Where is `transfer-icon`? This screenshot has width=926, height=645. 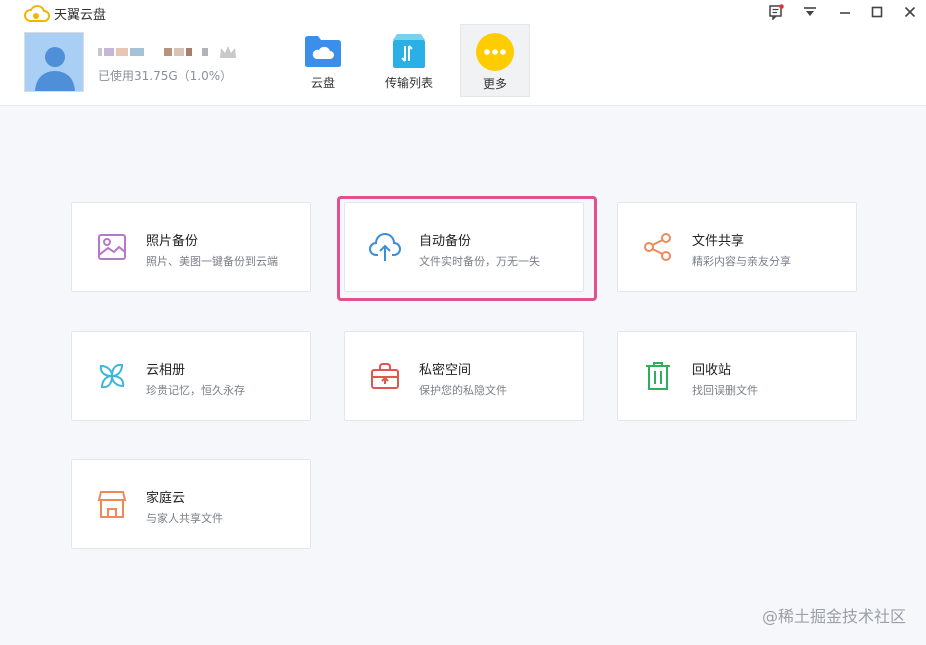
transfer-icon is located at coordinates (409, 51).